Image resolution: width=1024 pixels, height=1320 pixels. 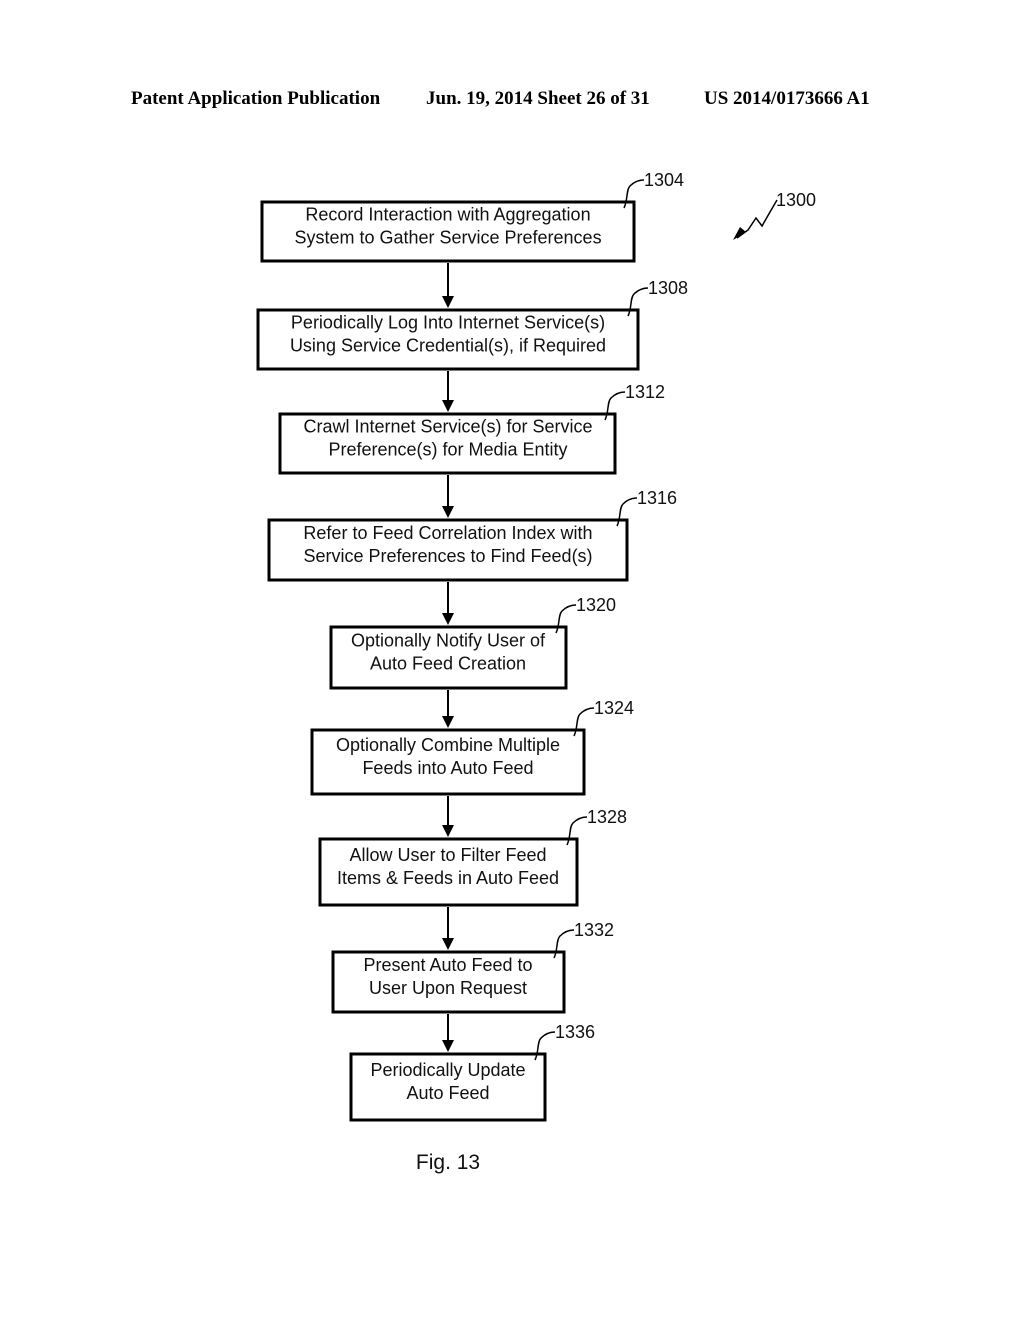 What do you see at coordinates (575, 1032) in the screenshot?
I see `step-ref-number: 1336` at bounding box center [575, 1032].